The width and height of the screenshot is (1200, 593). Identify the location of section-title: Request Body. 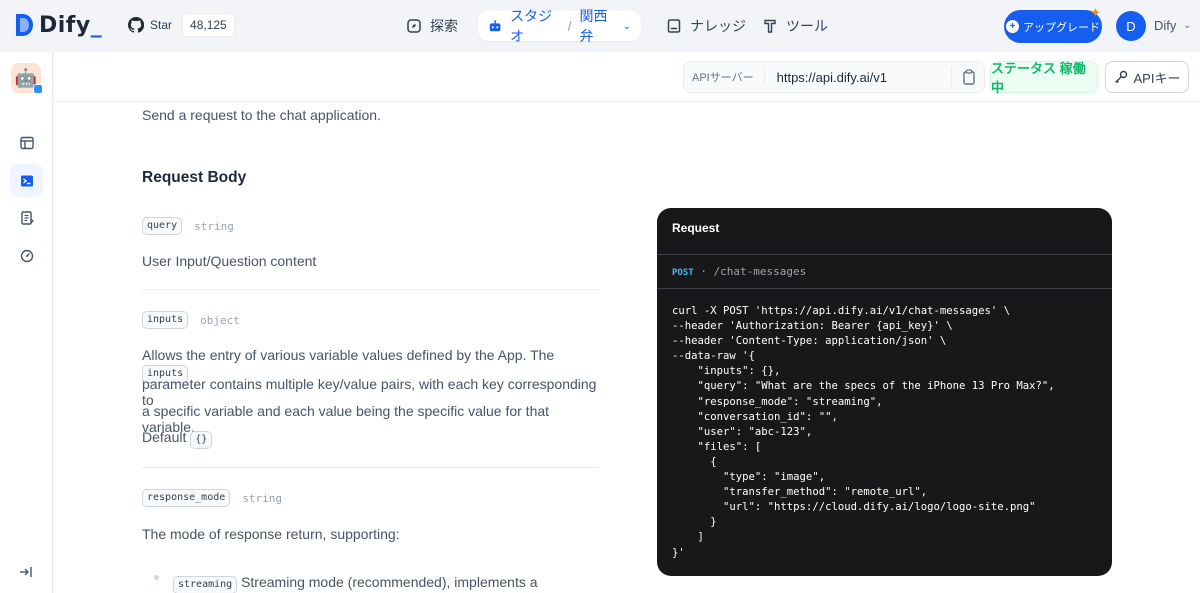
(194, 177).